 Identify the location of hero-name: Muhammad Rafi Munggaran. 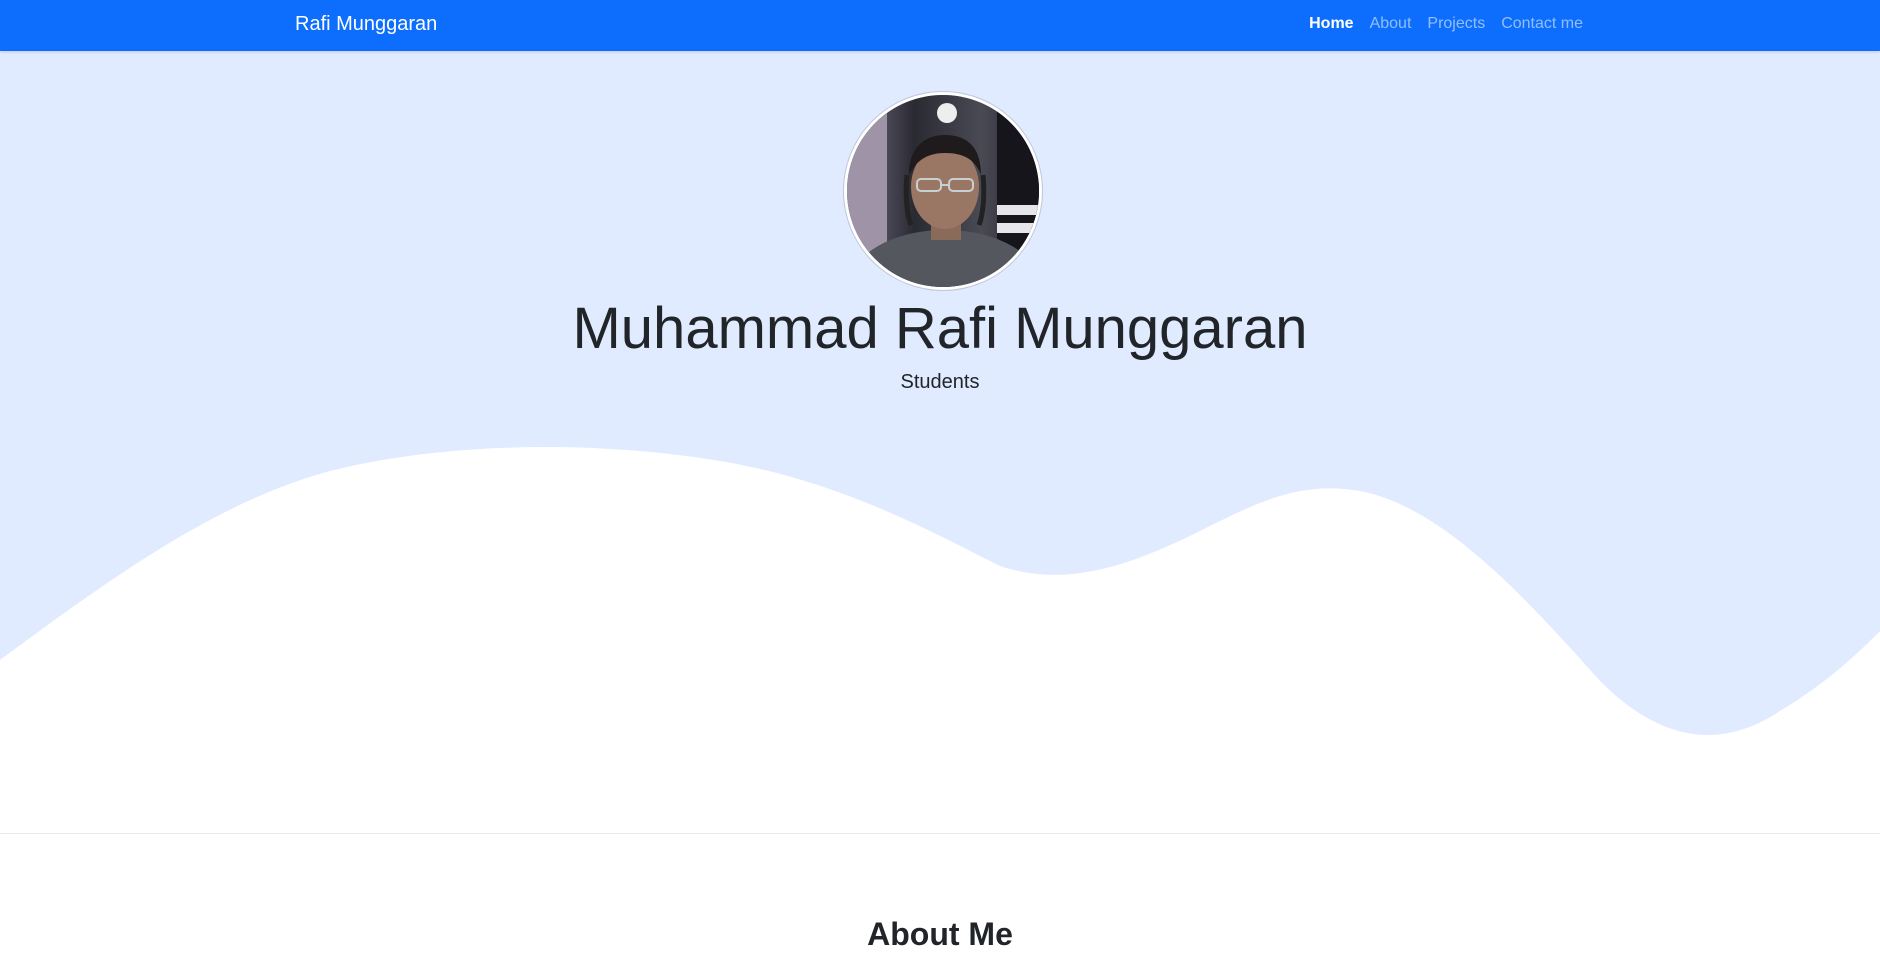
(940, 328).